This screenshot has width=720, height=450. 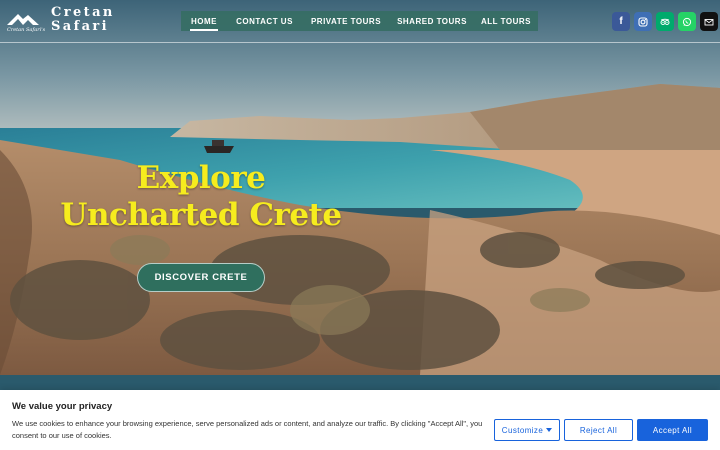 I want to click on nav-label: CONTACT US, so click(x=264, y=21).